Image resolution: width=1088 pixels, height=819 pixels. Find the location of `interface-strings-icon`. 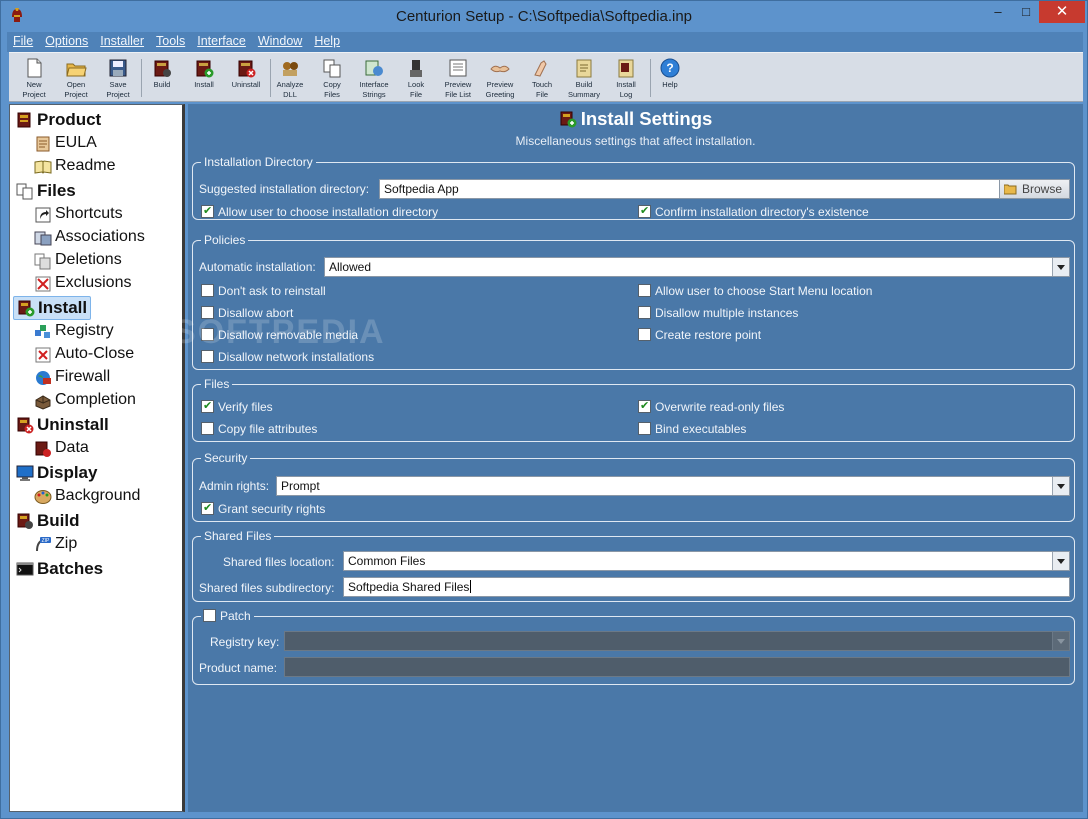

interface-strings-icon is located at coordinates (374, 68).